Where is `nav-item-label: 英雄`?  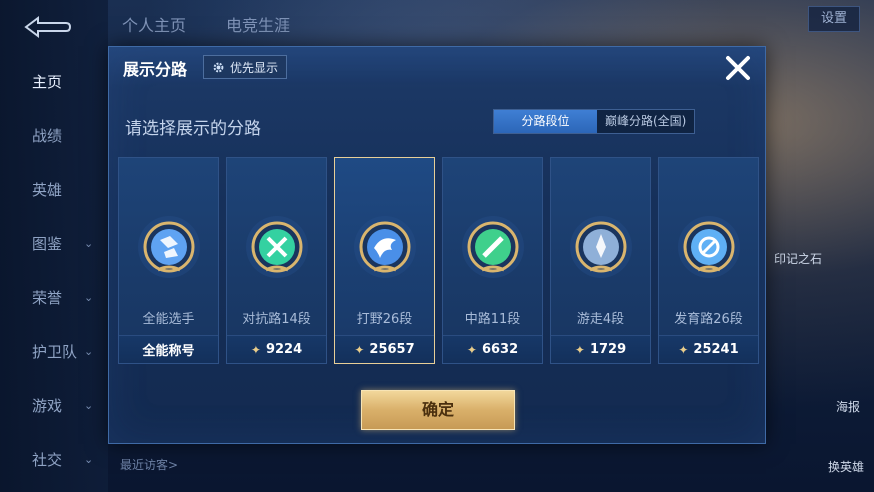
nav-item-label: 英雄 is located at coordinates (47, 189).